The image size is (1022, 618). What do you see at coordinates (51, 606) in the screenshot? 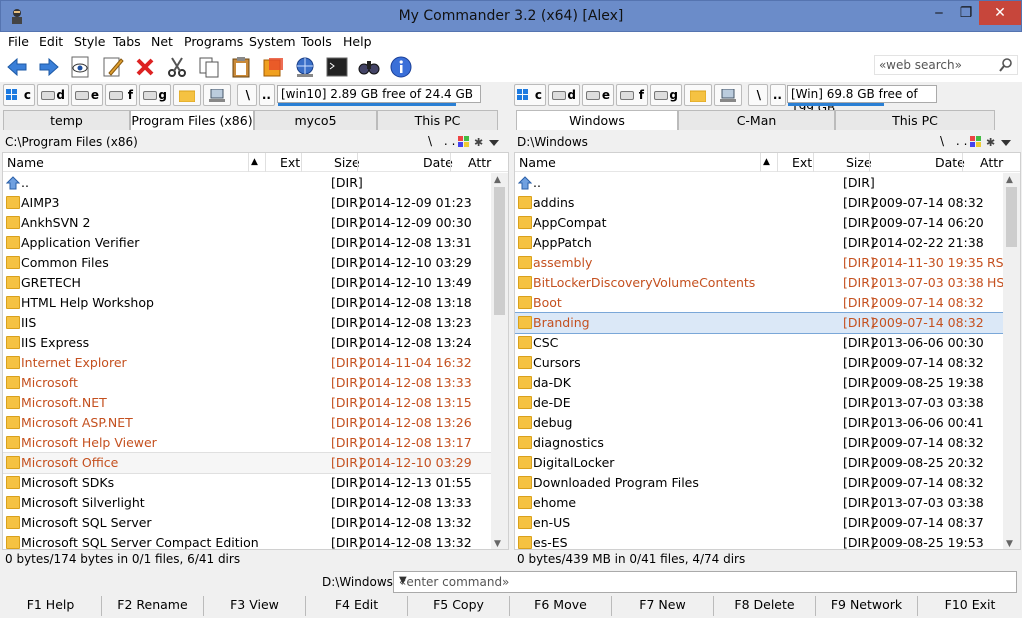
I see `f1-help-button: F1 Help` at bounding box center [51, 606].